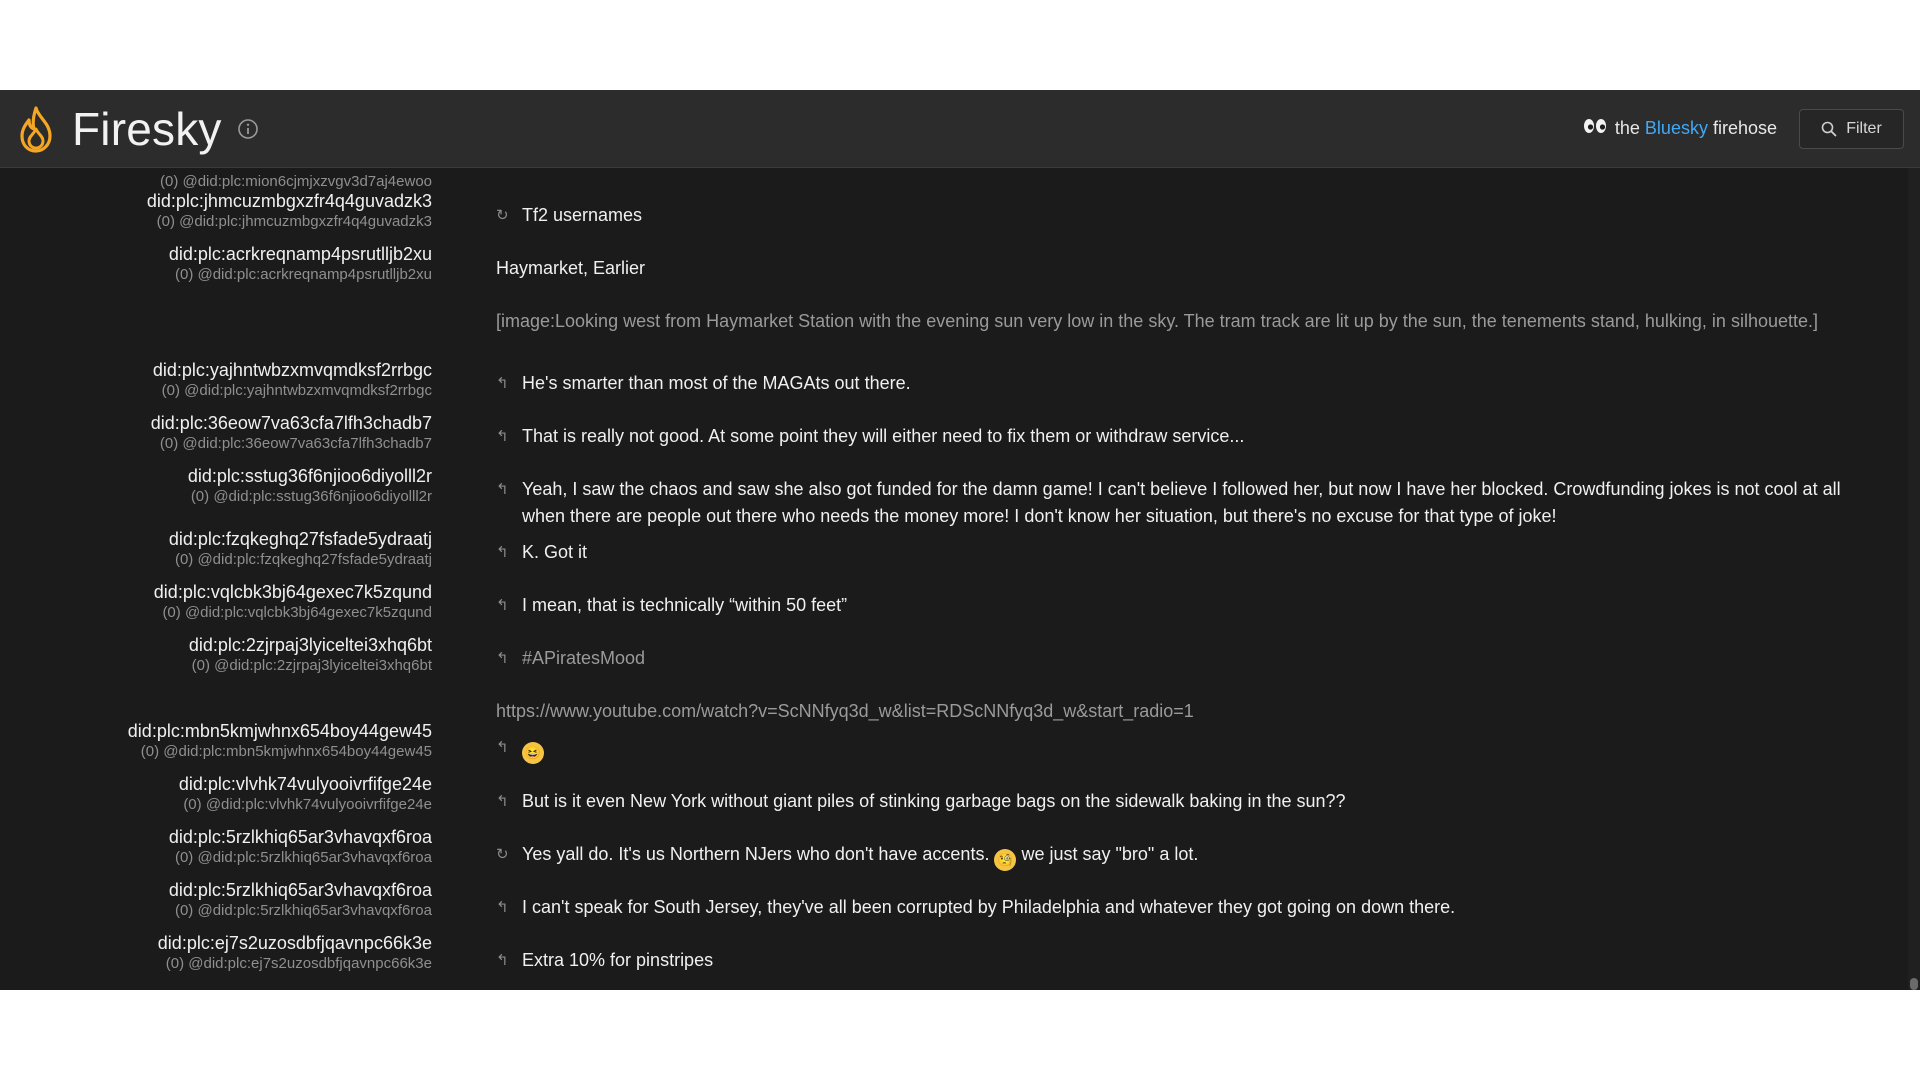 The height and width of the screenshot is (1080, 1920). I want to click on user-did: did:plc:sstug36f6njioo6diyolll2r, so click(309, 476).